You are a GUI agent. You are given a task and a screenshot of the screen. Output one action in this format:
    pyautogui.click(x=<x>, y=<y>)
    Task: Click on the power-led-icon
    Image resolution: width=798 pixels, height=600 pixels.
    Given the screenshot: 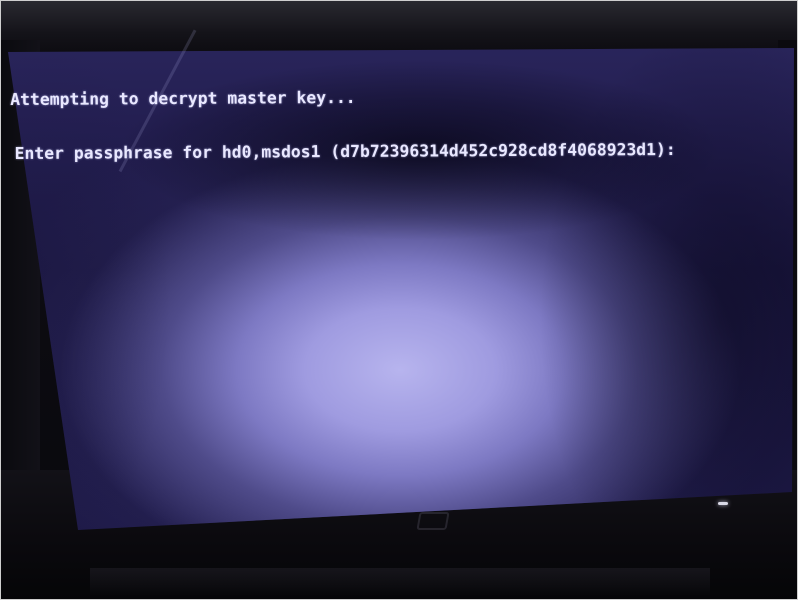 What is the action you would take?
    pyautogui.click(x=723, y=503)
    